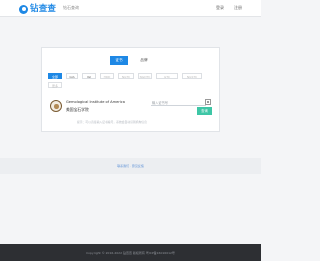 Image resolution: width=320 pixels, height=261 pixels. Describe the element at coordinates (130, 8) in the screenshot. I see `top-navbar: 钻查查 钻石查询 登录 注册` at that location.